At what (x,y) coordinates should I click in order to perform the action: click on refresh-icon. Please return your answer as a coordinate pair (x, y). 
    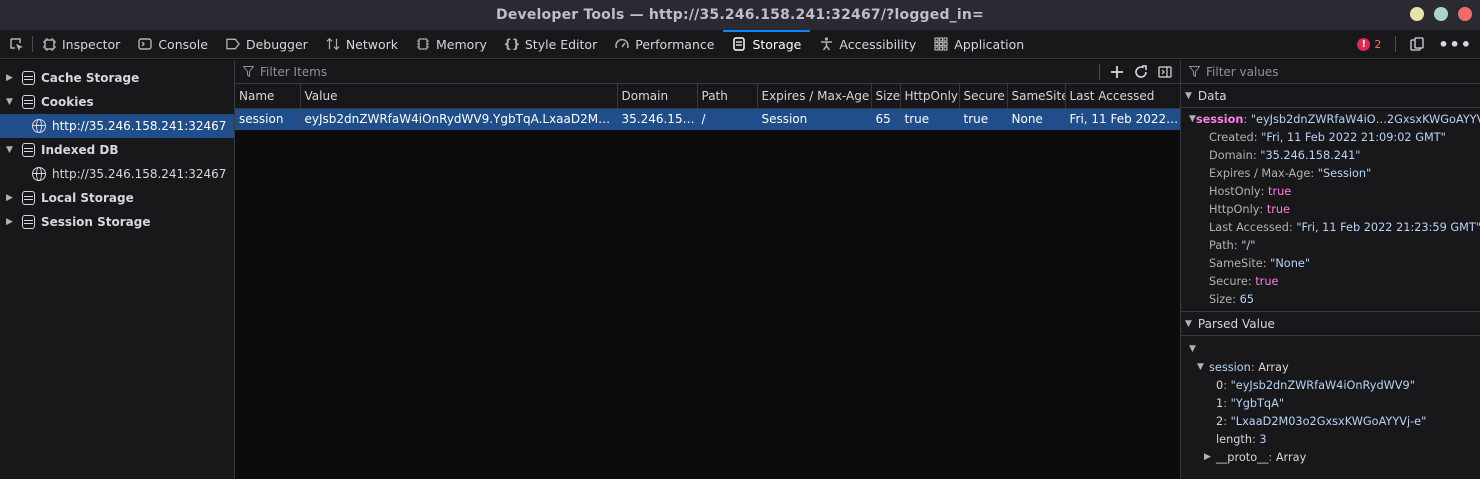
    Looking at the image, I should click on (1141, 71).